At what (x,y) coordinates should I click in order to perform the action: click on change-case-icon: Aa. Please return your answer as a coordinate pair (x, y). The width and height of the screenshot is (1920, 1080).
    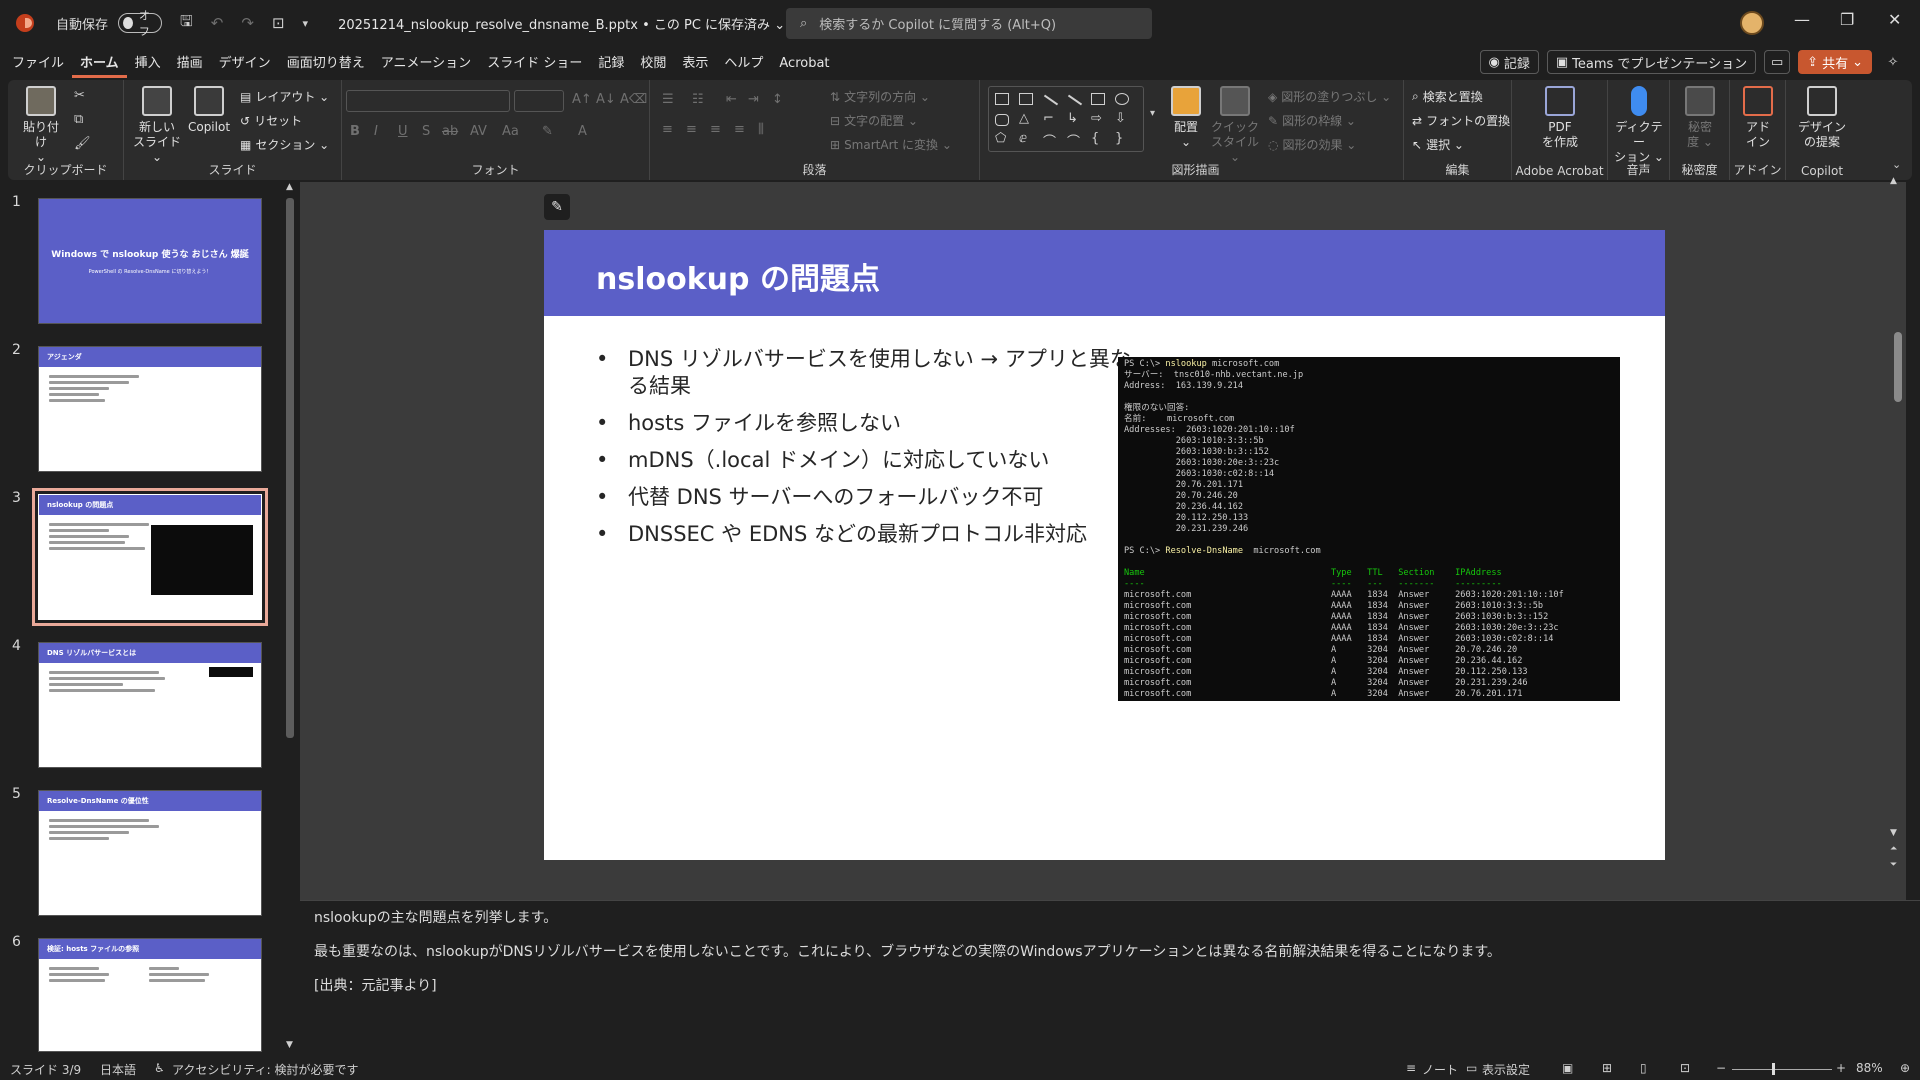
    Looking at the image, I should click on (510, 131).